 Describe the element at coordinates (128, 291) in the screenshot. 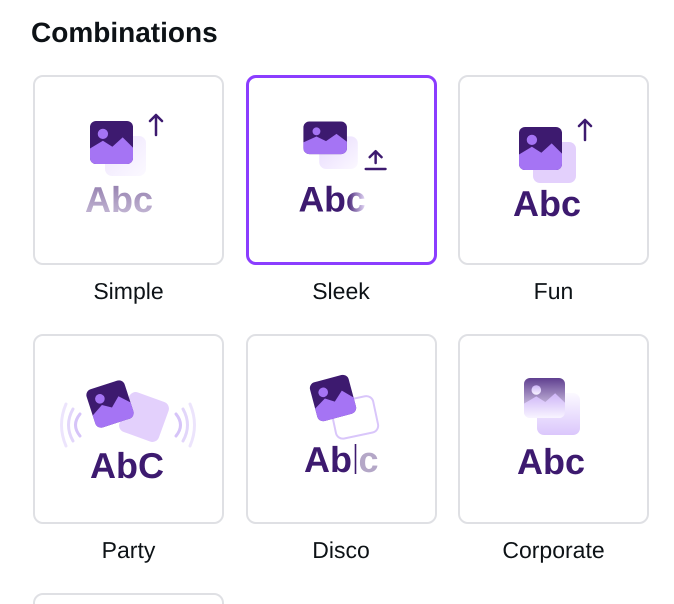

I see `style-label: Simple` at that location.